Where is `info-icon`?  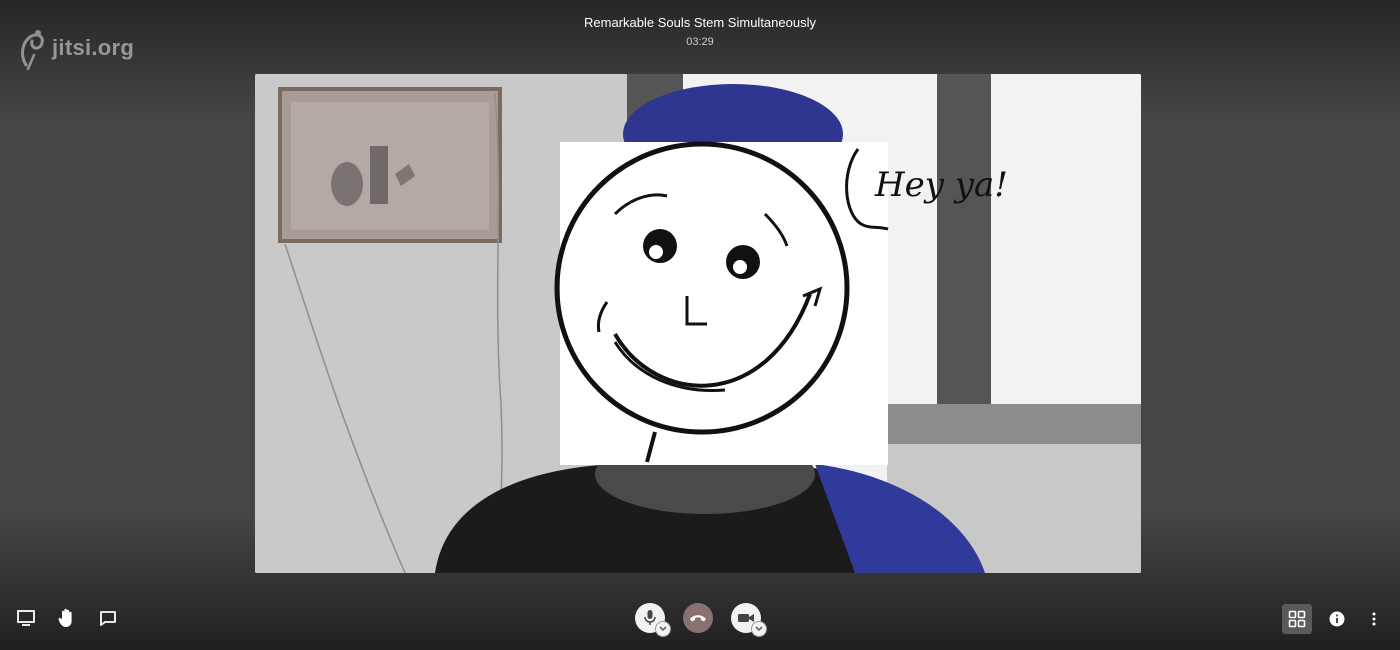
info-icon is located at coordinates (1337, 619).